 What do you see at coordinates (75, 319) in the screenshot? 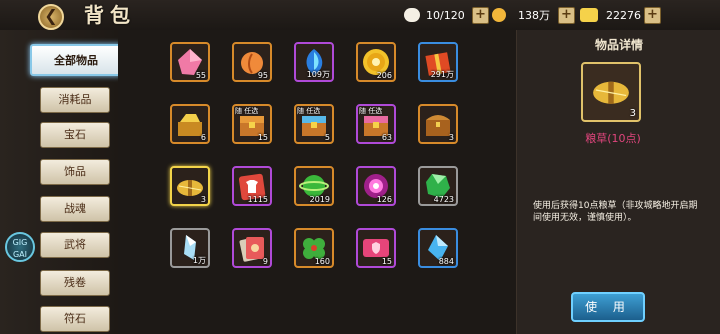
I see `tab-rune-stones: 符石` at bounding box center [75, 319].